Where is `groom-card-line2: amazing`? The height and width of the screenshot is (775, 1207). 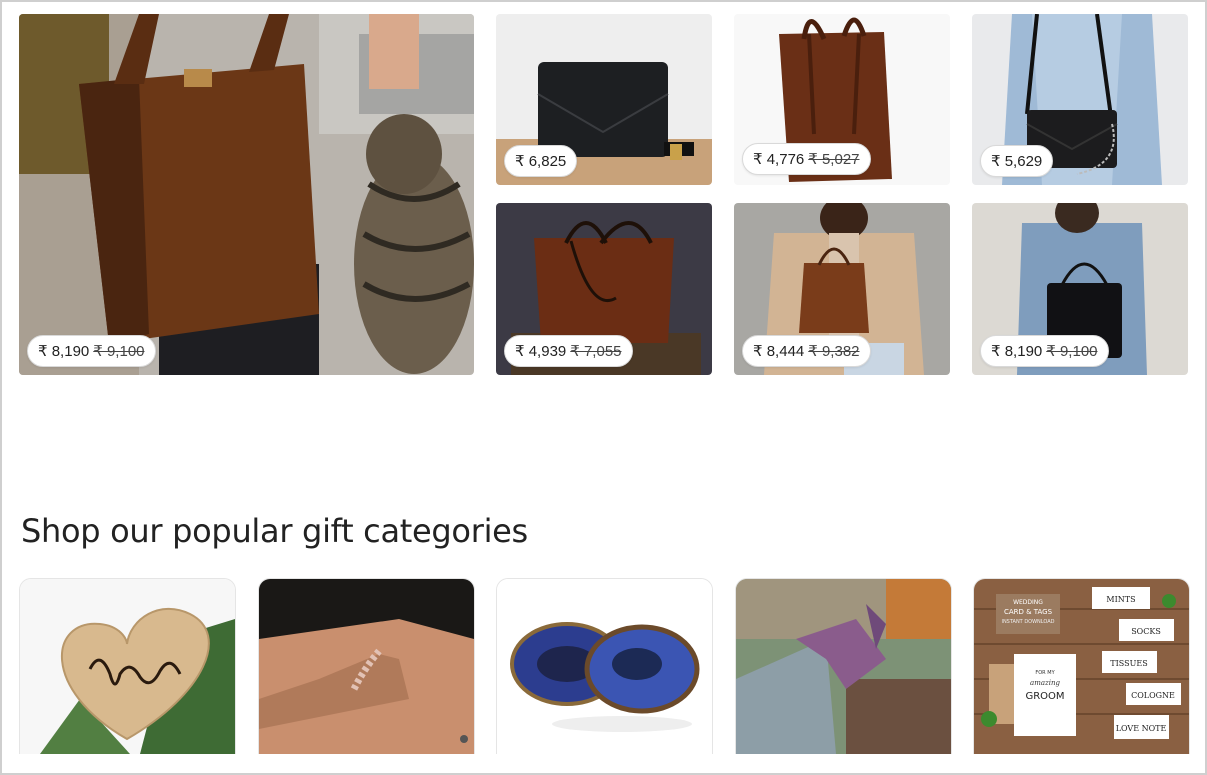 groom-card-line2: amazing is located at coordinates (1045, 683).